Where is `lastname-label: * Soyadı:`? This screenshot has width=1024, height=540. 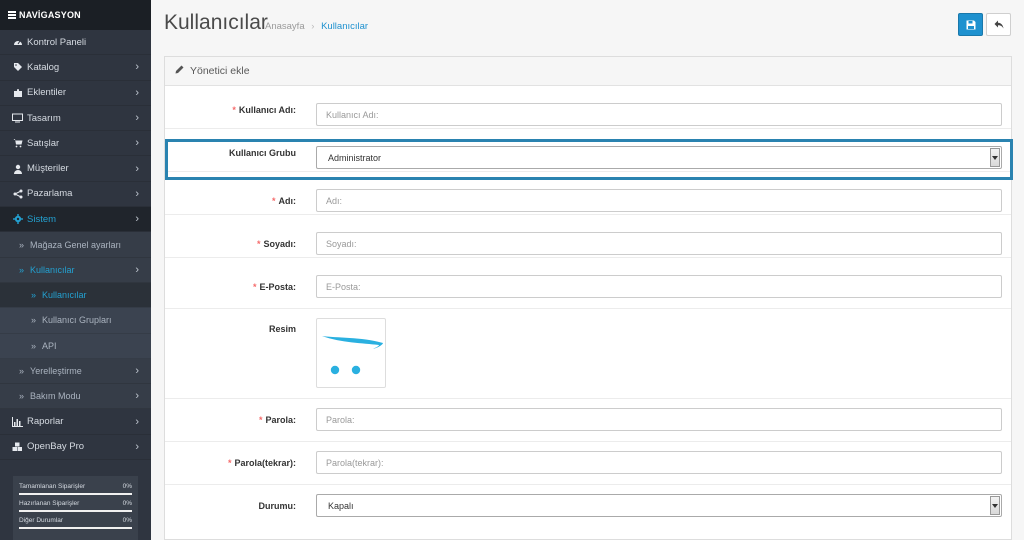 lastname-label: * Soyadı: is located at coordinates (276, 244).